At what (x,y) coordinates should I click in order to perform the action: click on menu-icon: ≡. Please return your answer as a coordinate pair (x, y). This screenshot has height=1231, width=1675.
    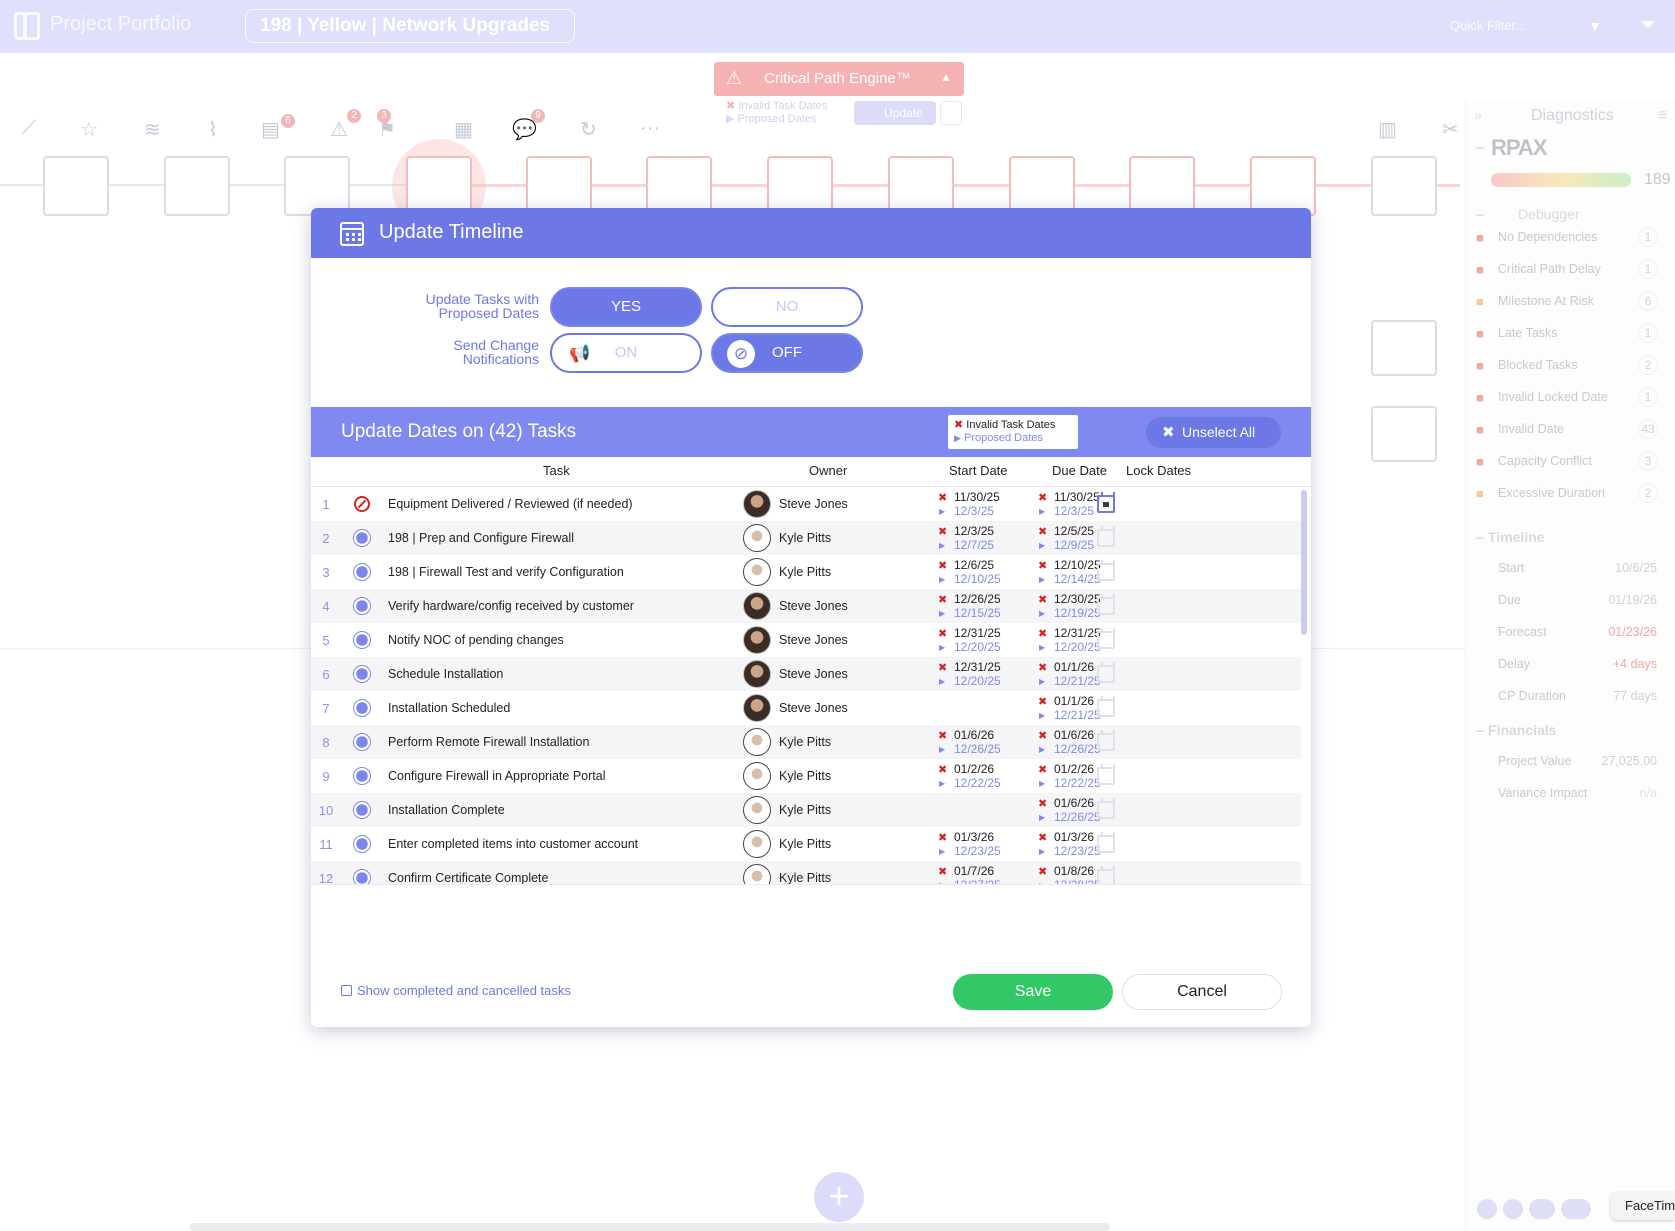
    Looking at the image, I should click on (1662, 116).